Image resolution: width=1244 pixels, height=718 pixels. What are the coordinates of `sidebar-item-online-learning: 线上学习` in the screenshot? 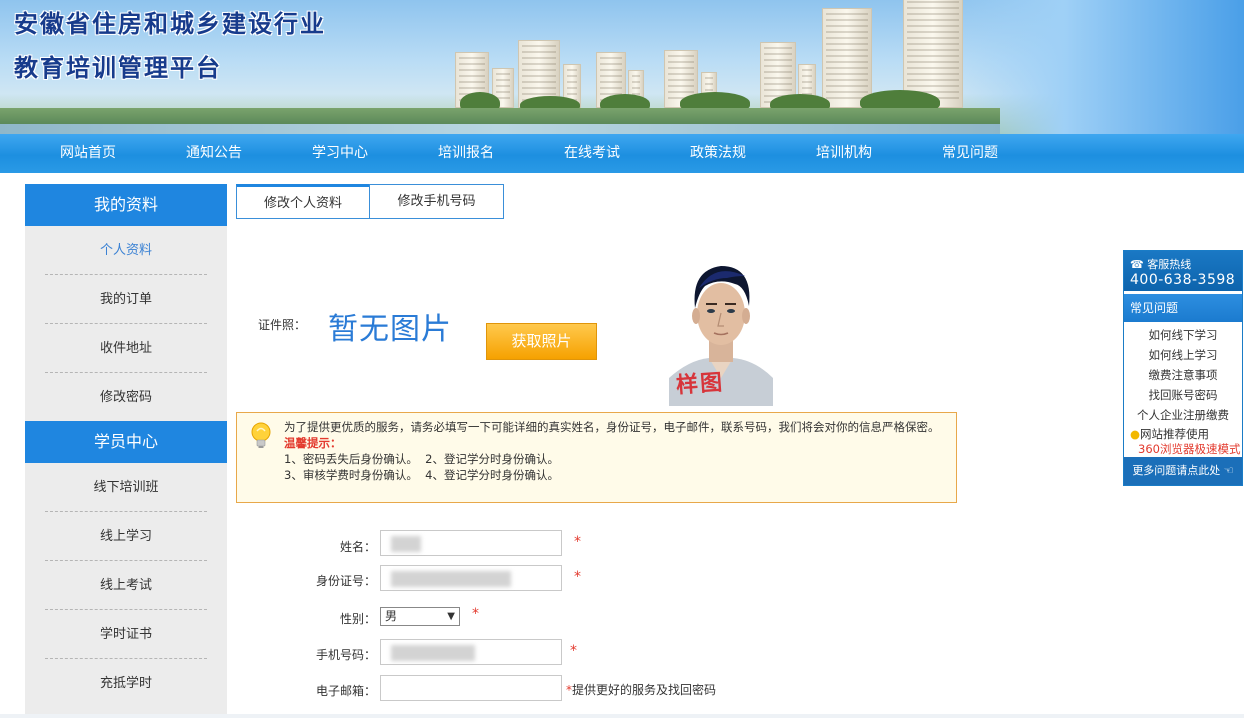 It's located at (126, 536).